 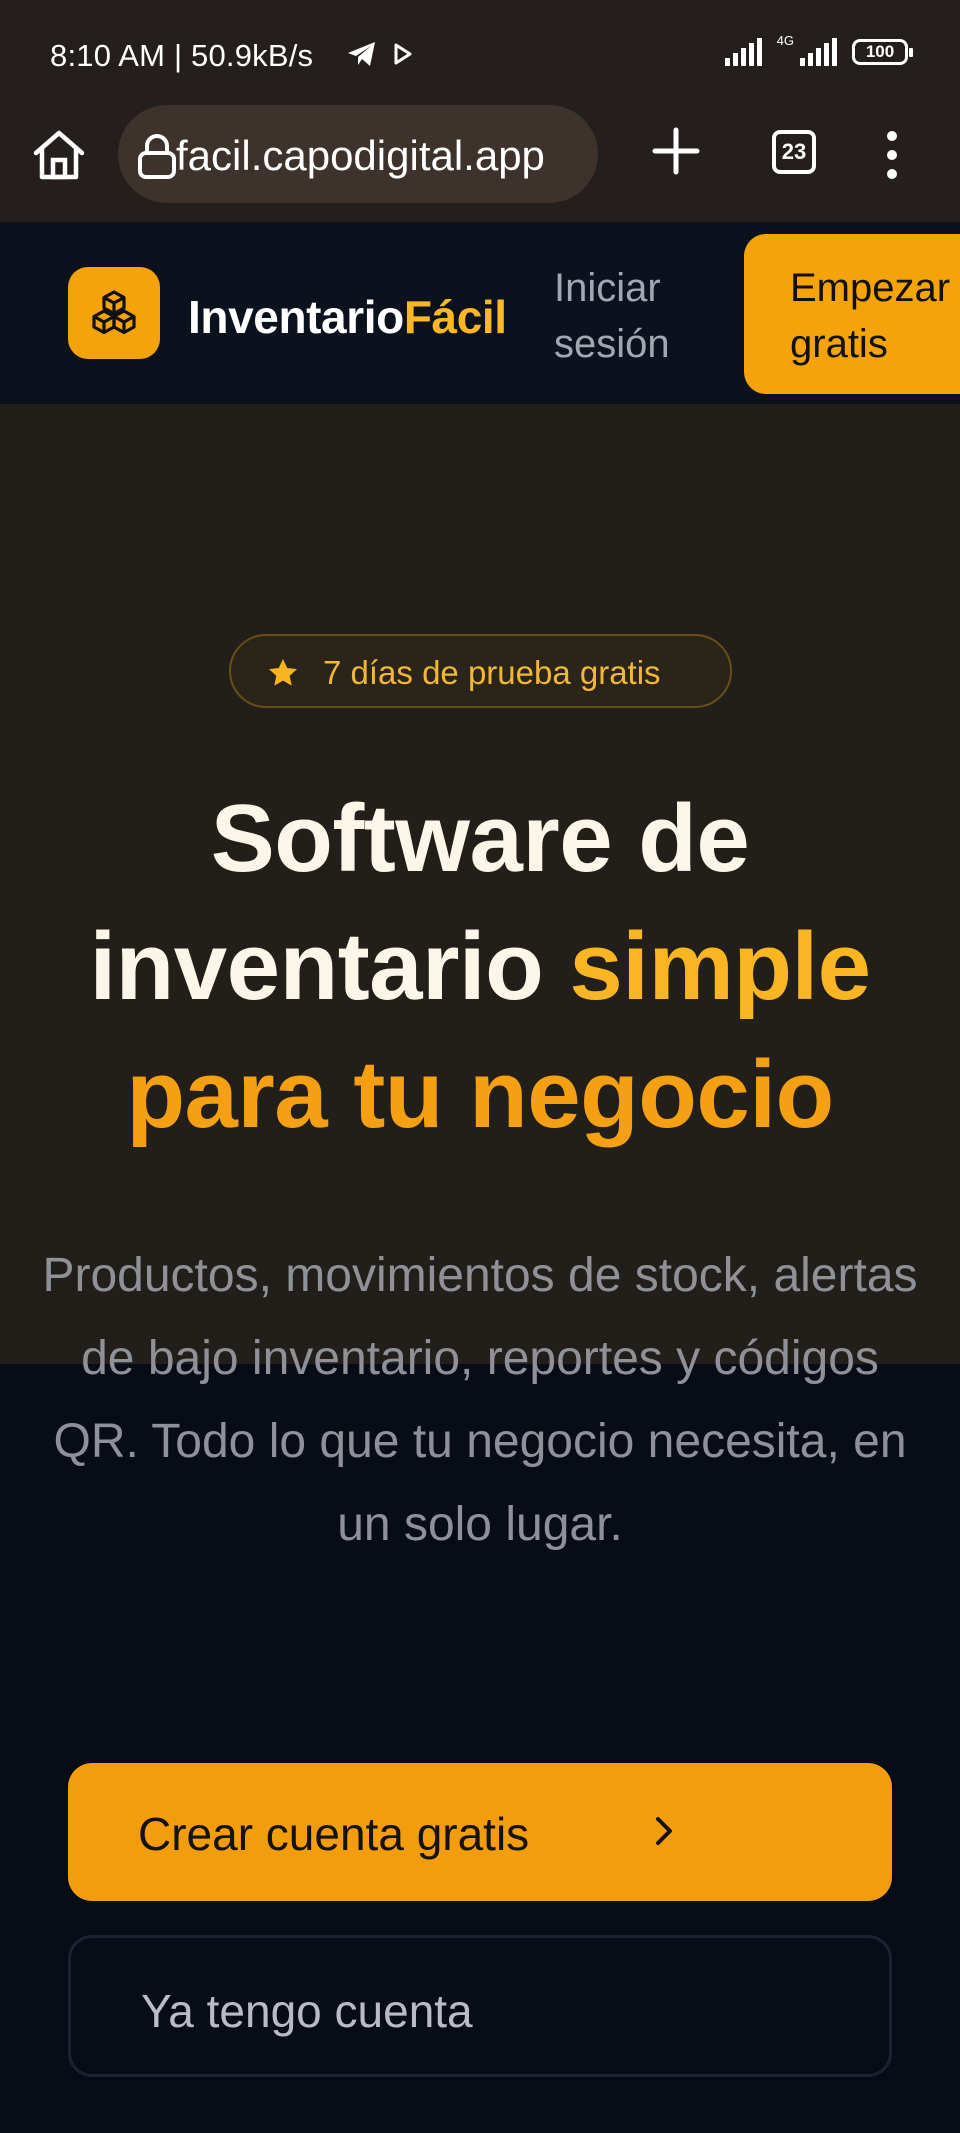 I want to click on network-type: 4G, so click(x=785, y=40).